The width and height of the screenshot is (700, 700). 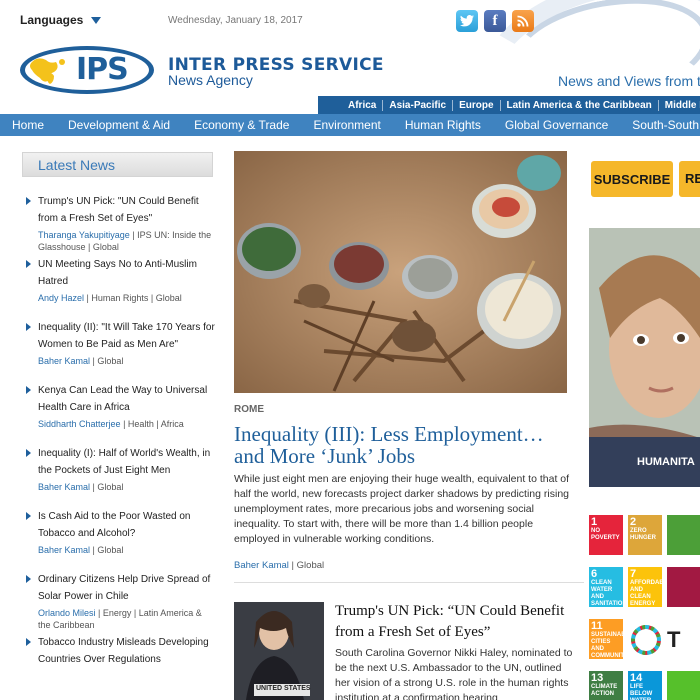 I want to click on sdg-tile: 7 AFFORDABLE AND CLEAN ENERGY, so click(x=649, y=587).